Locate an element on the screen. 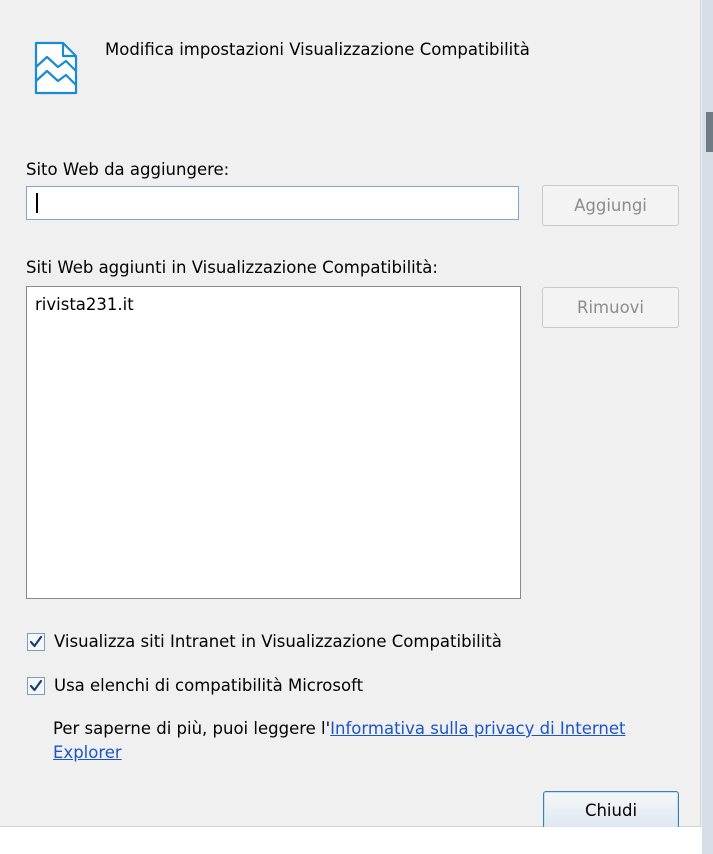 The image size is (713, 854). microsoft-lists-checkbox is located at coordinates (36, 686).